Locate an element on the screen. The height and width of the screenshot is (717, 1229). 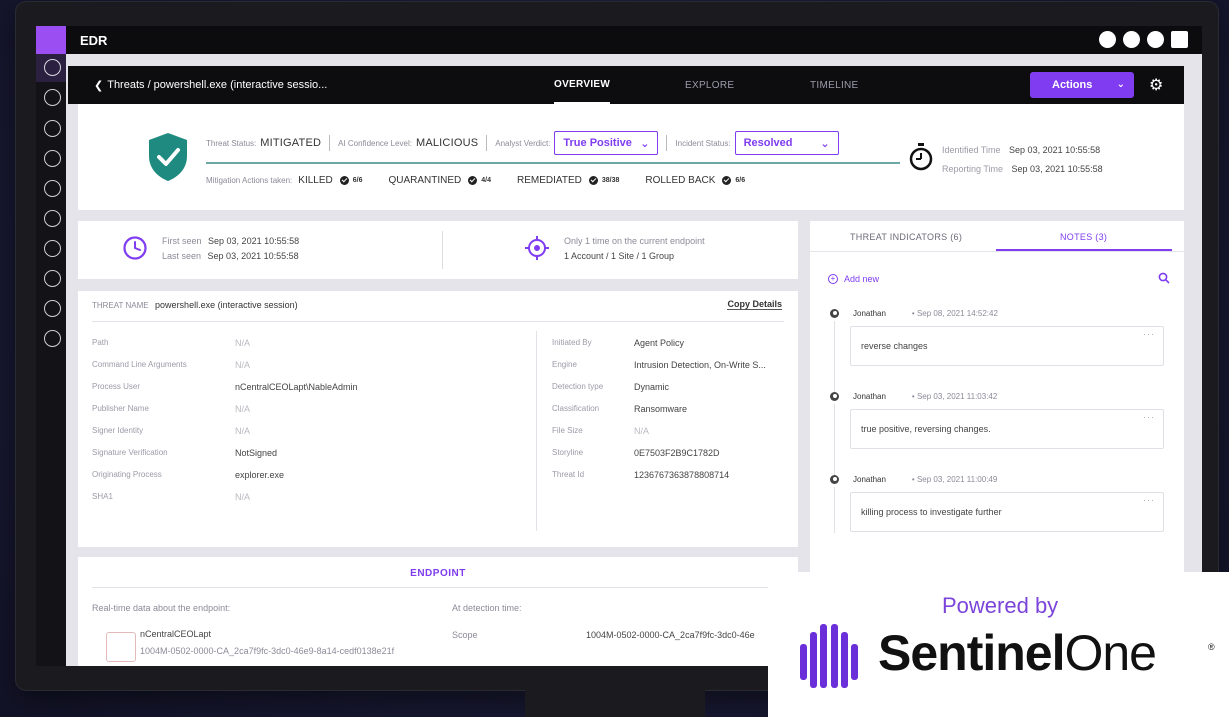
maximize-icon is located at coordinates (1179, 39).